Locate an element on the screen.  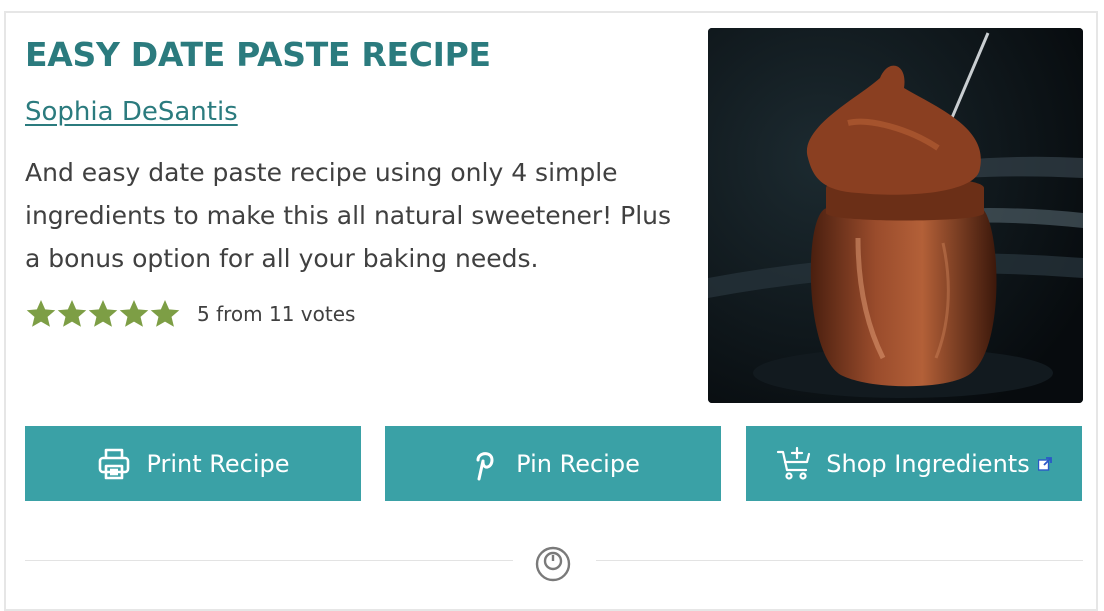
section-divider-right is located at coordinates (839, 560).